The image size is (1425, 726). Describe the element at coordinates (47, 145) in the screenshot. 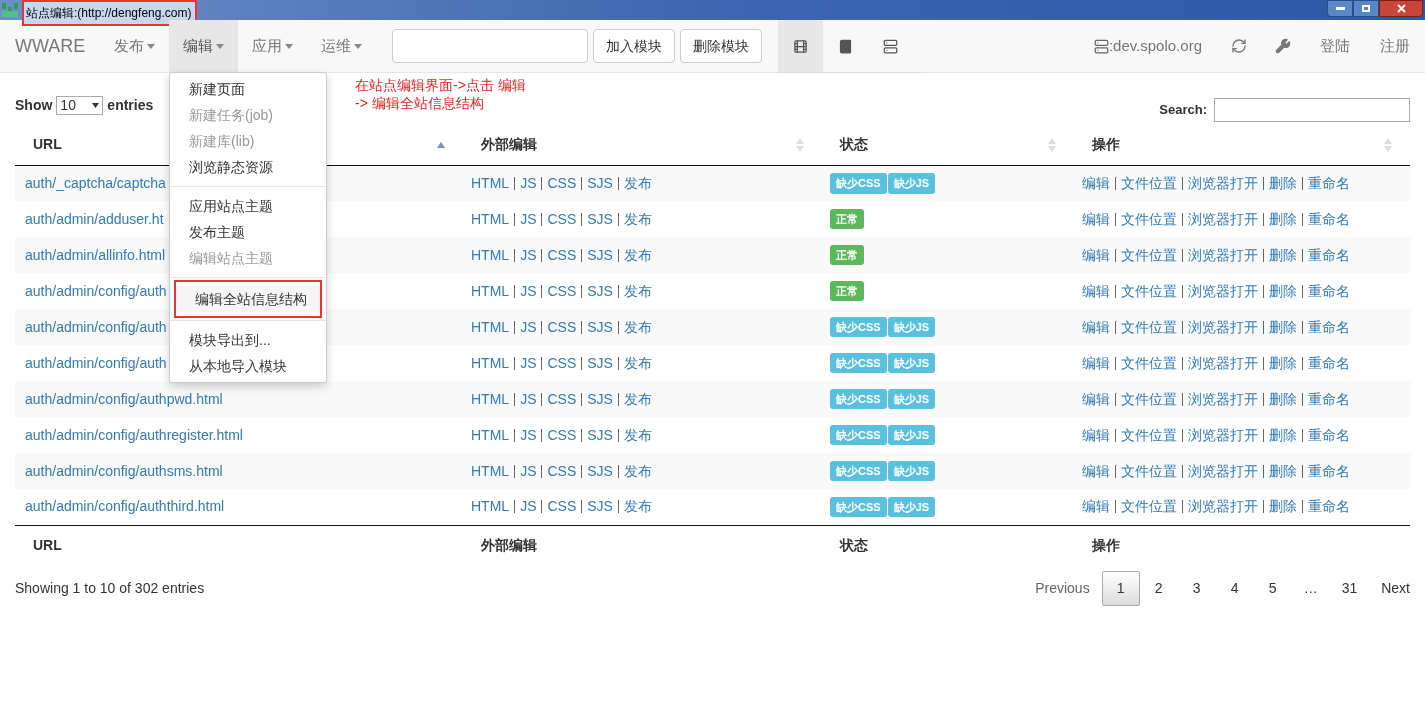

I see `column-header: URL` at that location.